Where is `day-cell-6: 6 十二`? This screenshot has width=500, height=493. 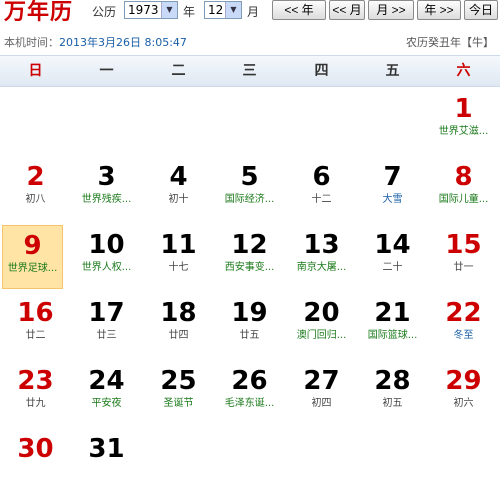 day-cell-6: 6 十二 is located at coordinates (321, 189).